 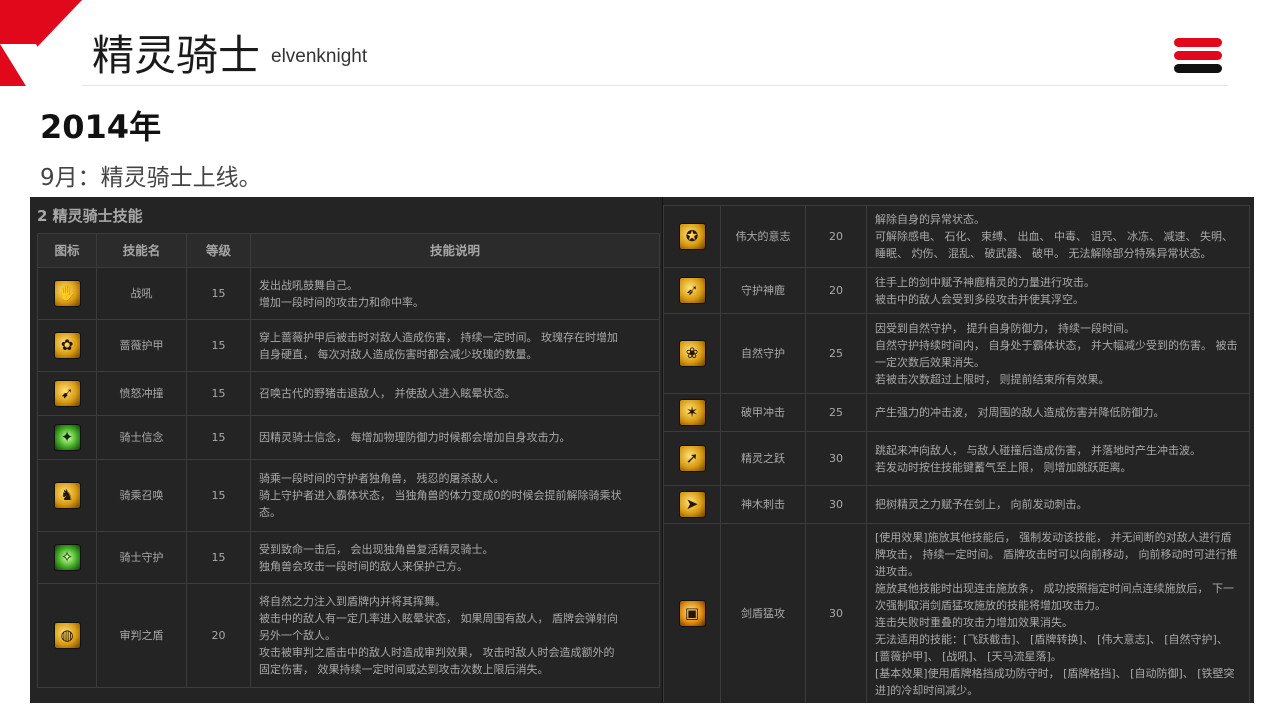 I want to click on description-line: 进]的冷却时间减少。, so click(x=927, y=690).